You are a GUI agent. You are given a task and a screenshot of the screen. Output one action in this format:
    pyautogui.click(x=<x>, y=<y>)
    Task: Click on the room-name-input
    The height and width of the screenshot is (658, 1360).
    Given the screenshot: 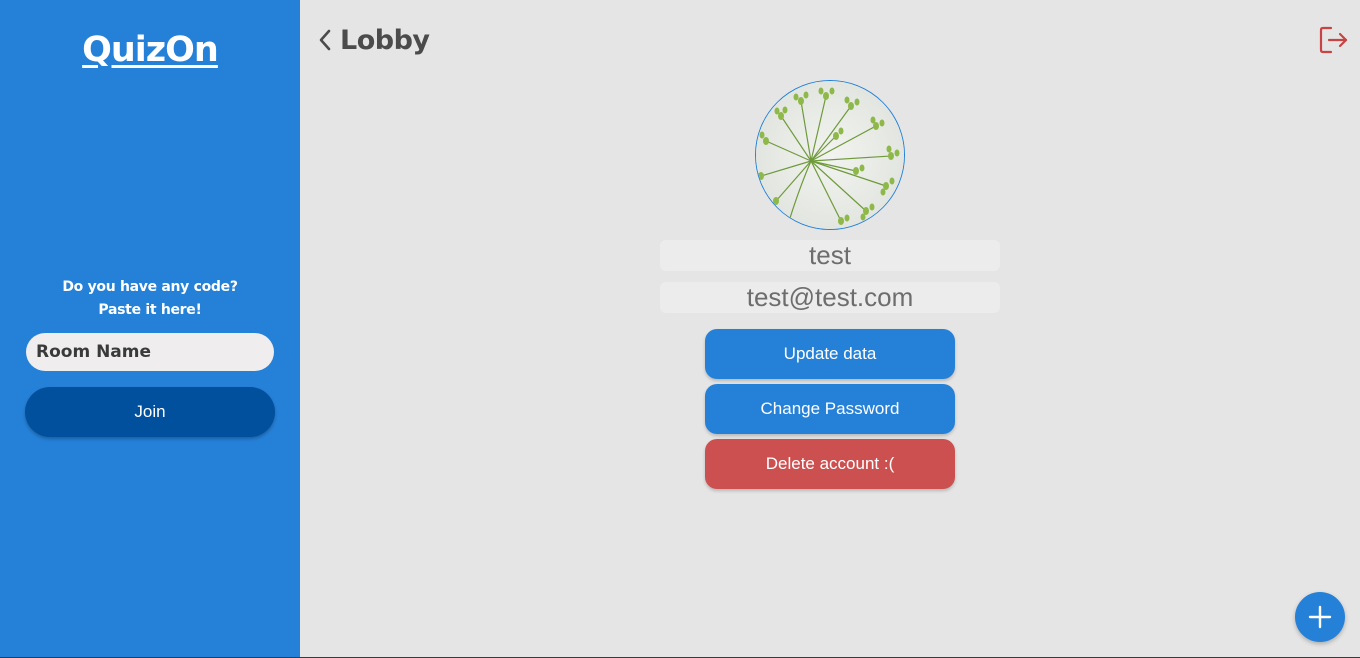 What is the action you would take?
    pyautogui.click(x=150, y=352)
    